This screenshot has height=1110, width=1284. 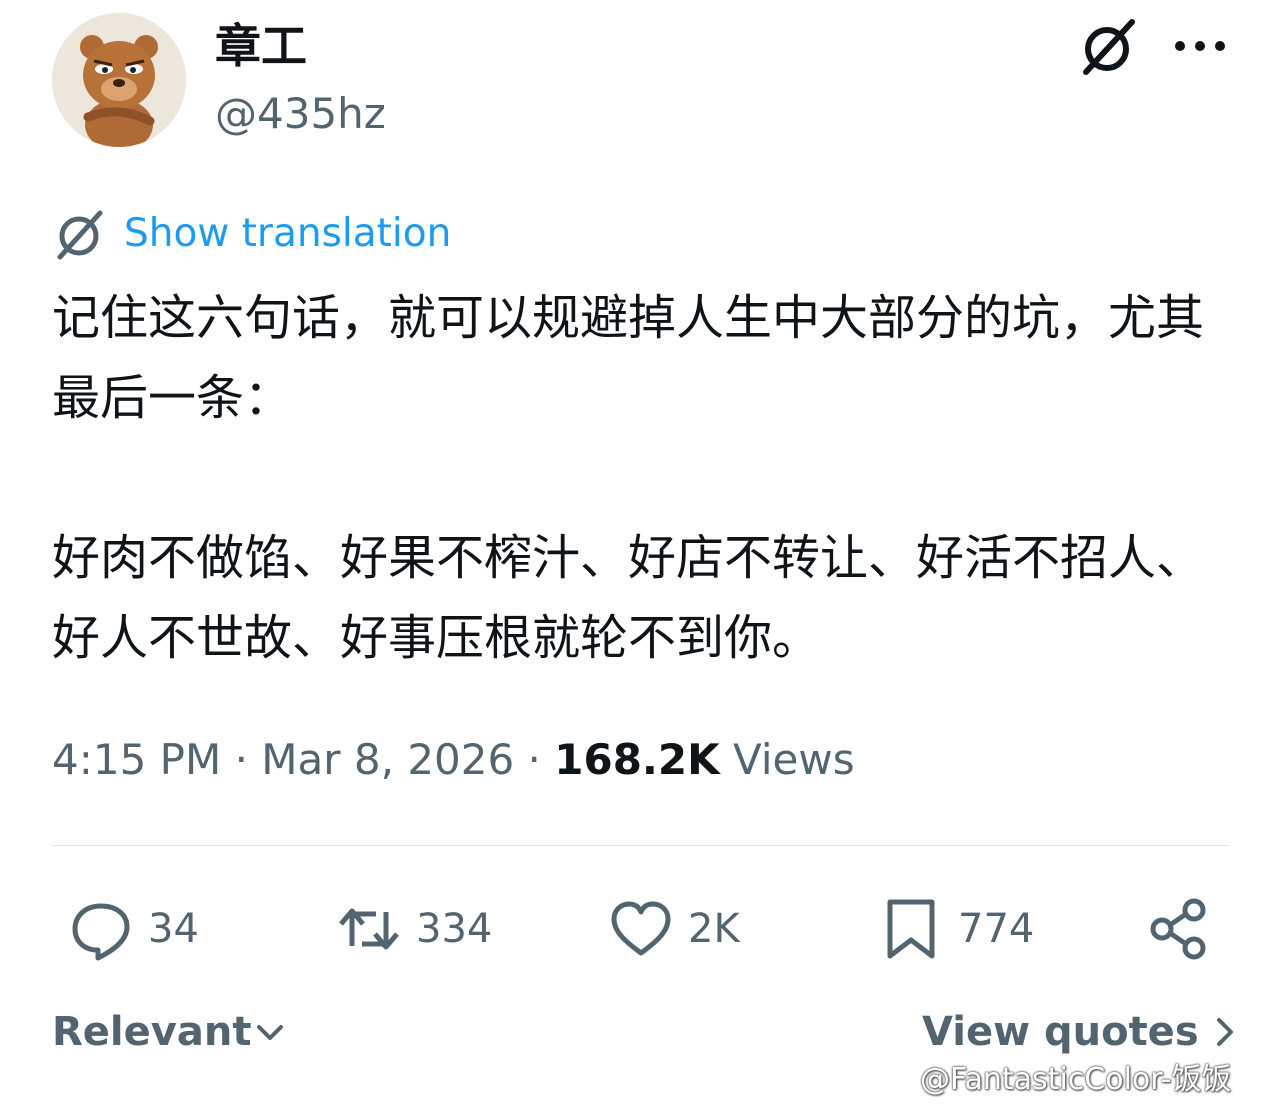 I want to click on watermark: @FantasticColor-饭饭, so click(x=1051, y=1080).